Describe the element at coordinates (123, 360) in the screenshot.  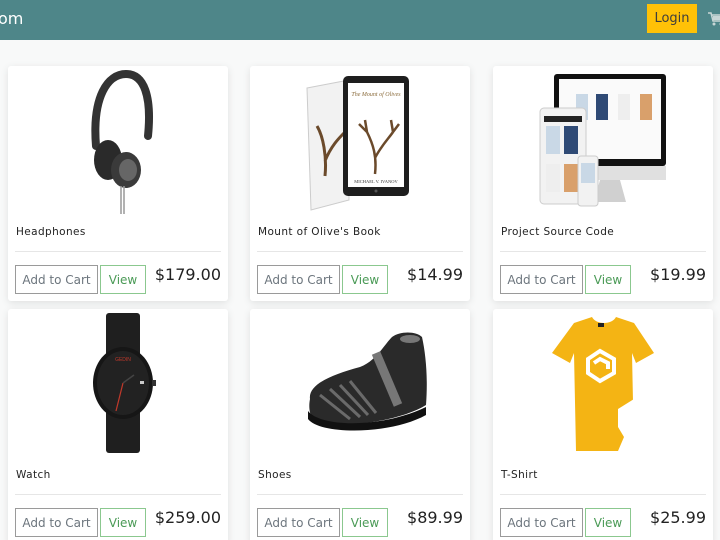
I see `svg-text: GEDIN` at that location.